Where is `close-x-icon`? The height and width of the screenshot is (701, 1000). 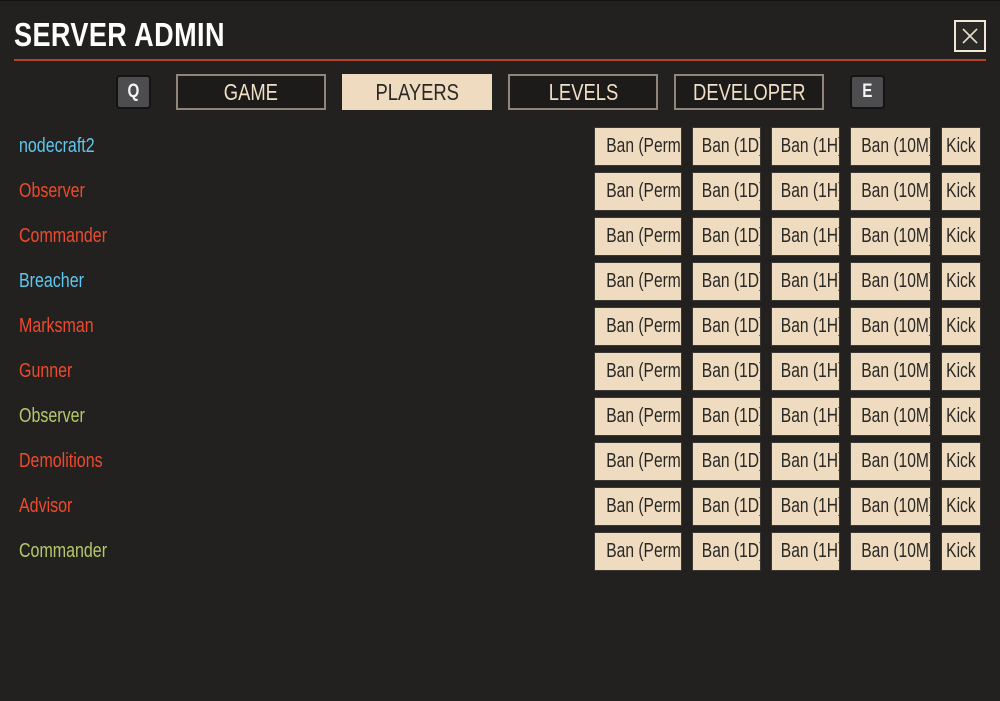 close-x-icon is located at coordinates (970, 36).